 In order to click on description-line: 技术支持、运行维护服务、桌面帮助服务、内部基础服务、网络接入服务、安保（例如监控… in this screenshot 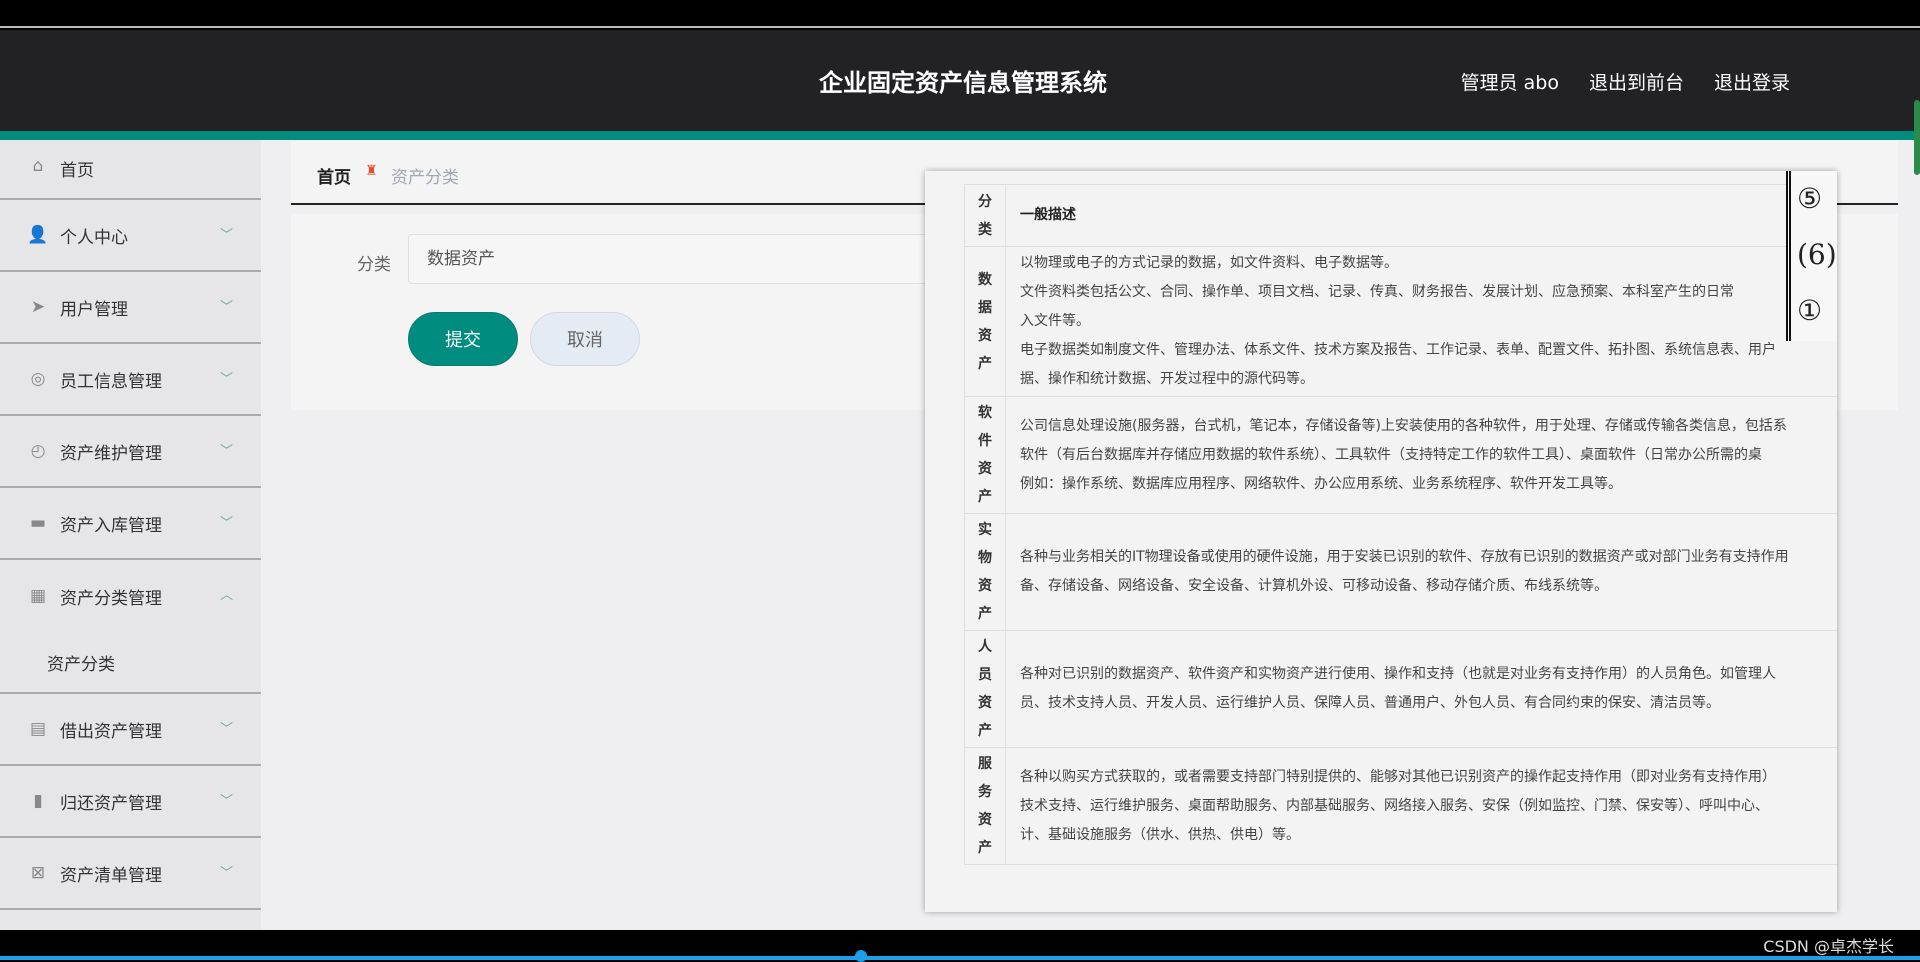, I will do `click(1394, 805)`.